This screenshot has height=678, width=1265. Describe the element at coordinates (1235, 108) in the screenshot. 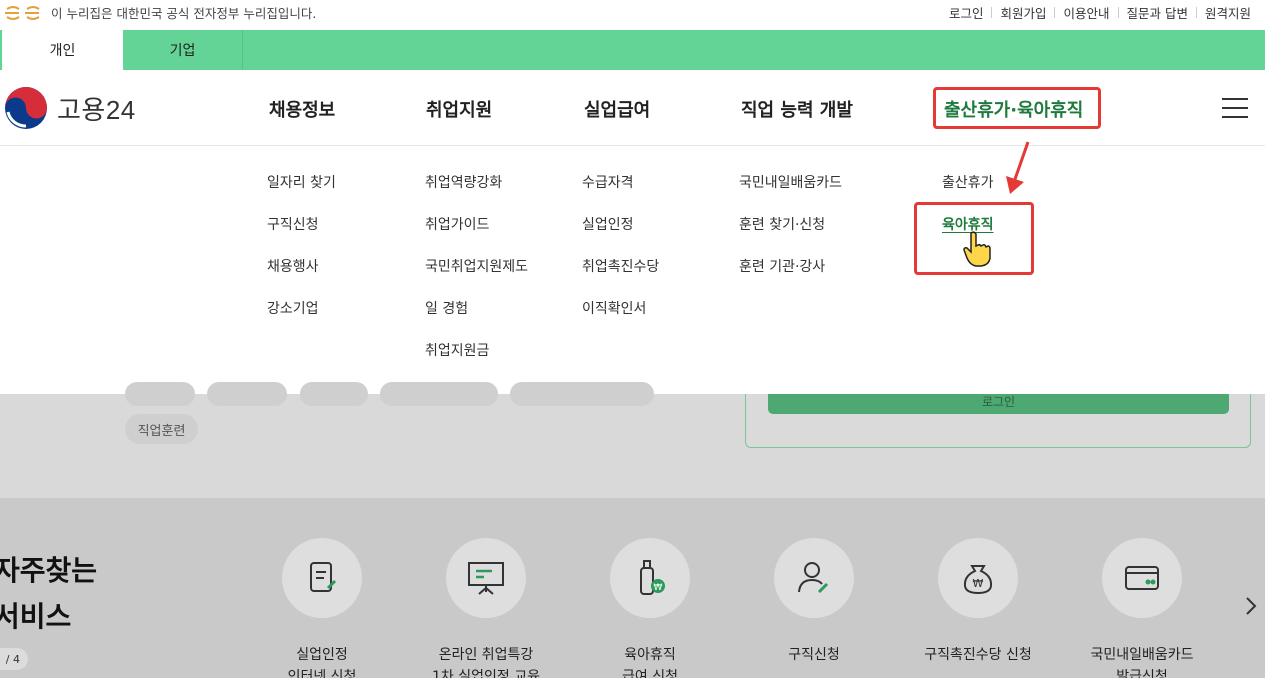

I see `hamburger-menu-icon` at that location.